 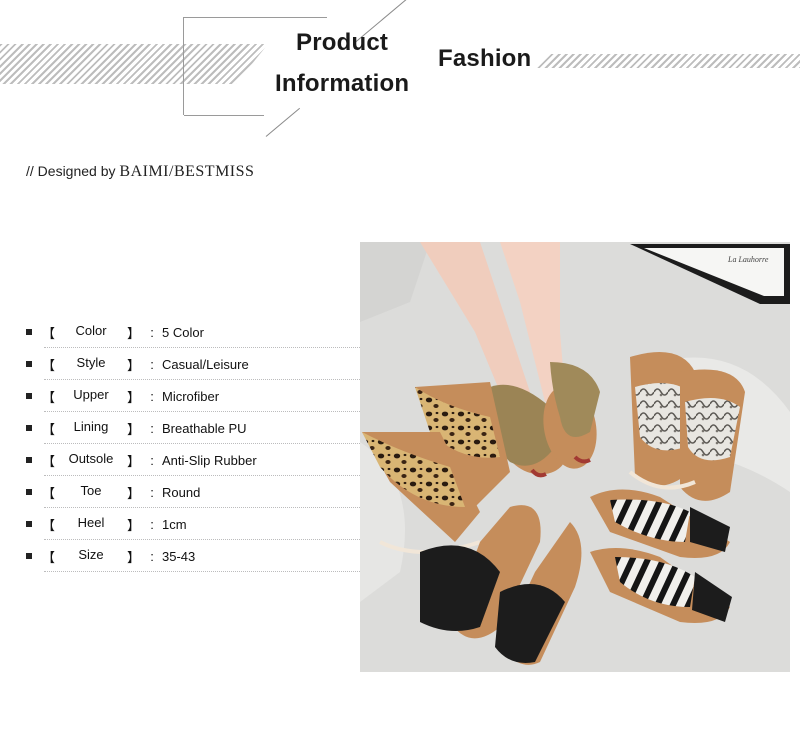 I want to click on spec-label: Style, so click(x=91, y=362).